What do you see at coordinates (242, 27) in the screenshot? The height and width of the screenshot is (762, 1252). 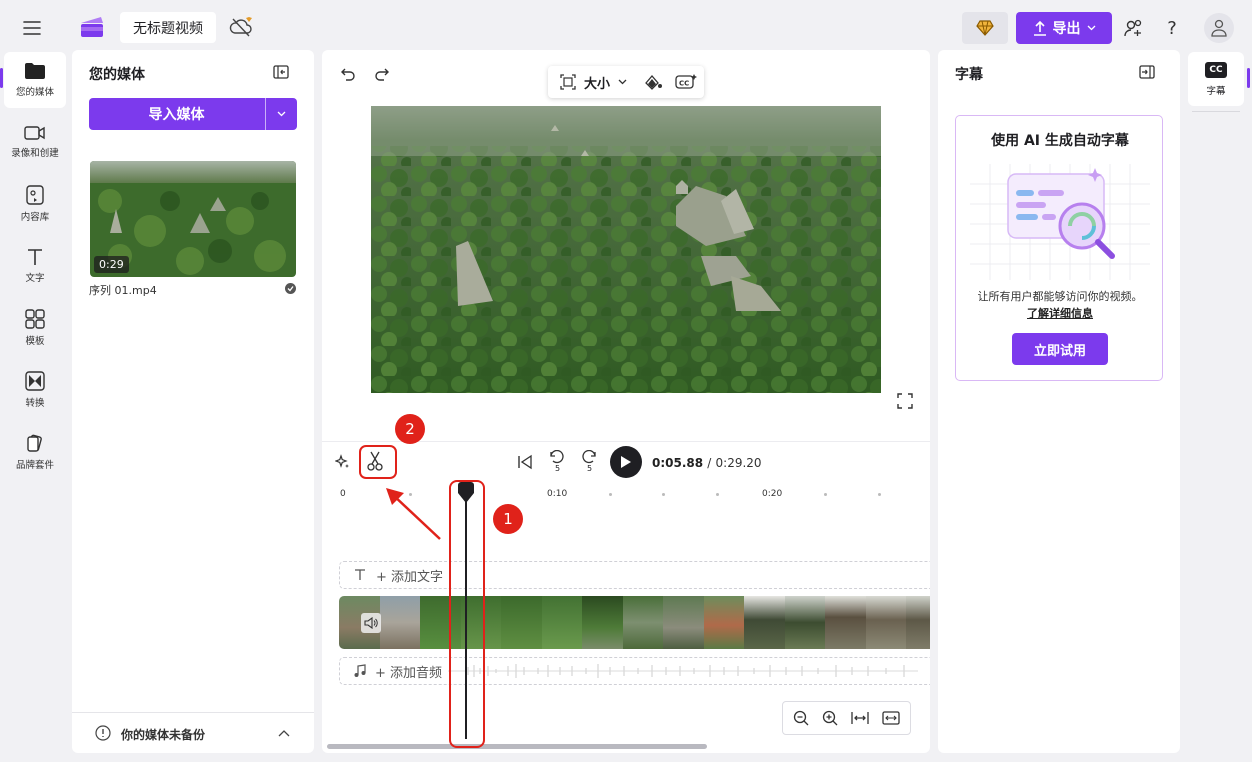 I see `cloud-off-icon` at bounding box center [242, 27].